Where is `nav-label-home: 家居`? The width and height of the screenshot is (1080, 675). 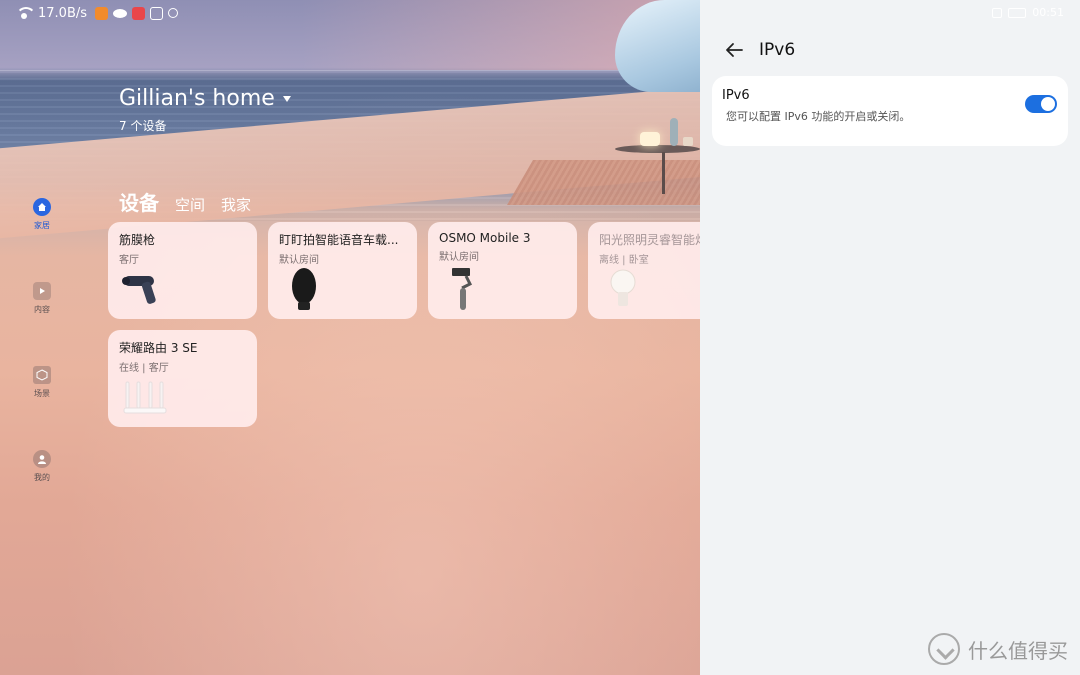
nav-label-home: 家居 is located at coordinates (42, 225).